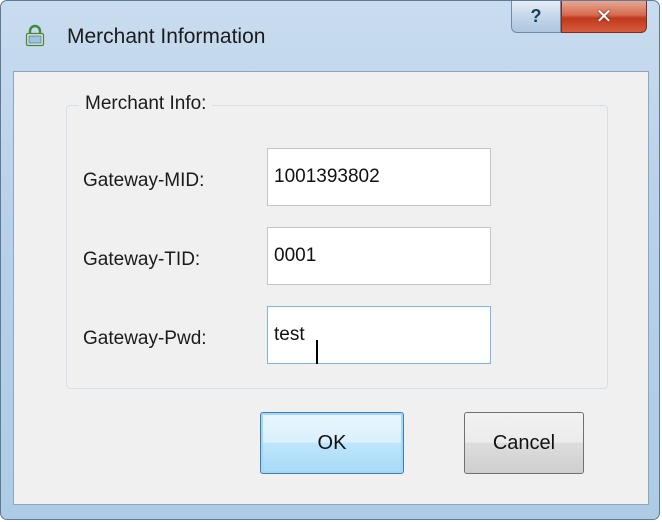 The height and width of the screenshot is (522, 662). What do you see at coordinates (330, 37) in the screenshot?
I see `title-bar: Merchant Information ? ✕` at bounding box center [330, 37].